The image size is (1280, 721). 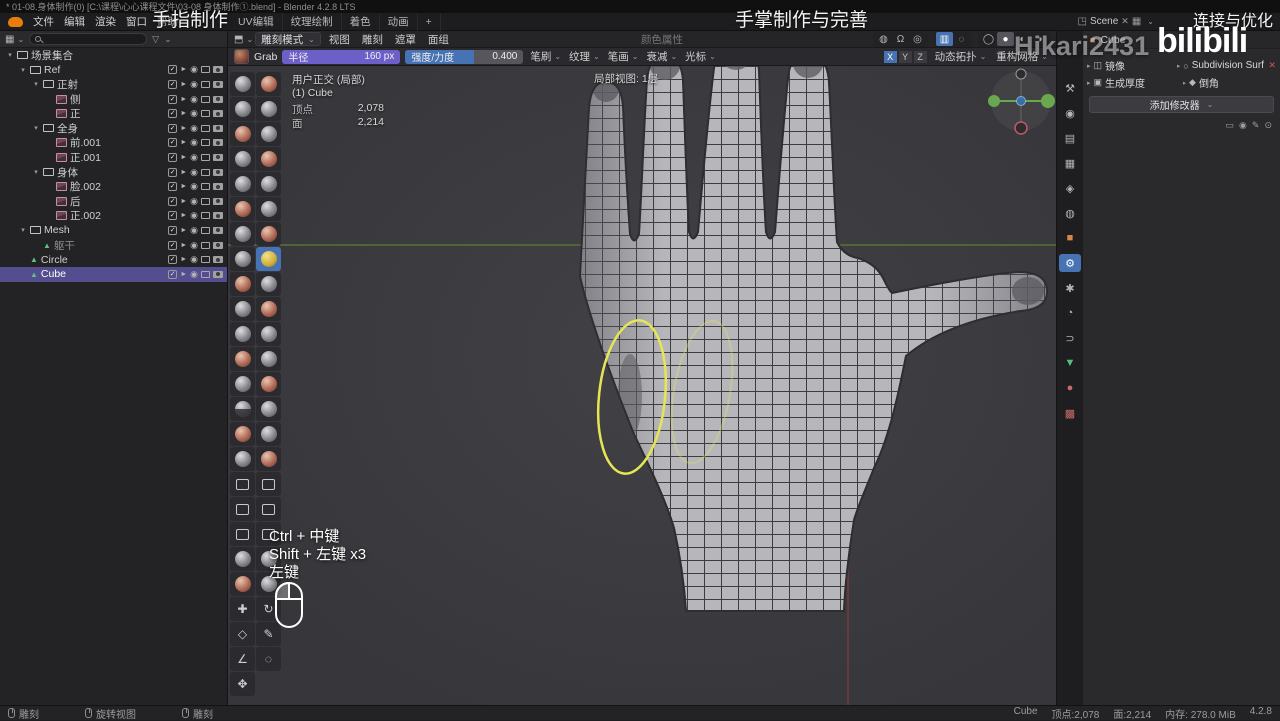 I want to click on scene-selector: ◳ Scene ✕ ▦ ⌄, so click(x=1115, y=21).